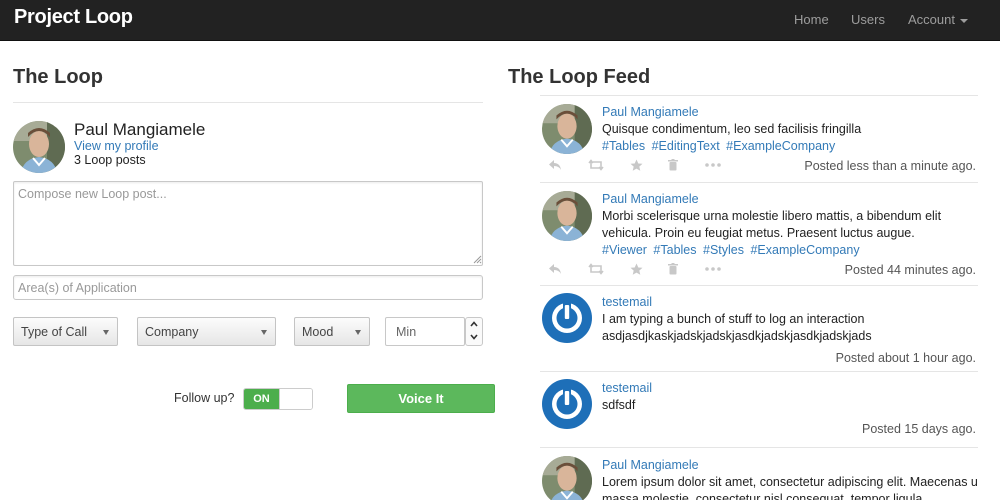 Image resolution: width=1000 pixels, height=500 pixels. Describe the element at coordinates (910, 270) in the screenshot. I see `post-timestamp: Posted 44 minutes ago.` at that location.